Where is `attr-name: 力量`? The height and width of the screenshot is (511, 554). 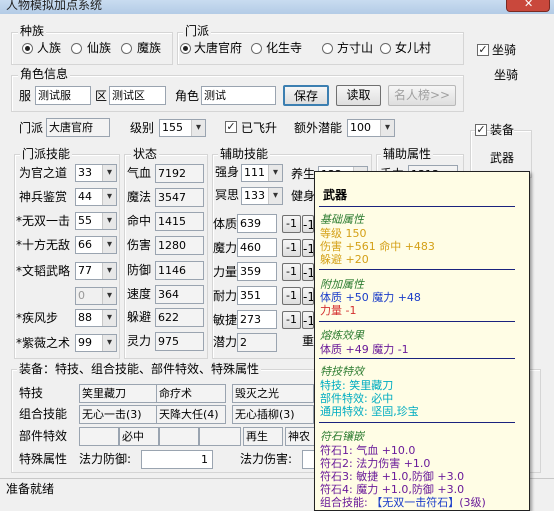
attr-name: 力量 is located at coordinates (225, 272).